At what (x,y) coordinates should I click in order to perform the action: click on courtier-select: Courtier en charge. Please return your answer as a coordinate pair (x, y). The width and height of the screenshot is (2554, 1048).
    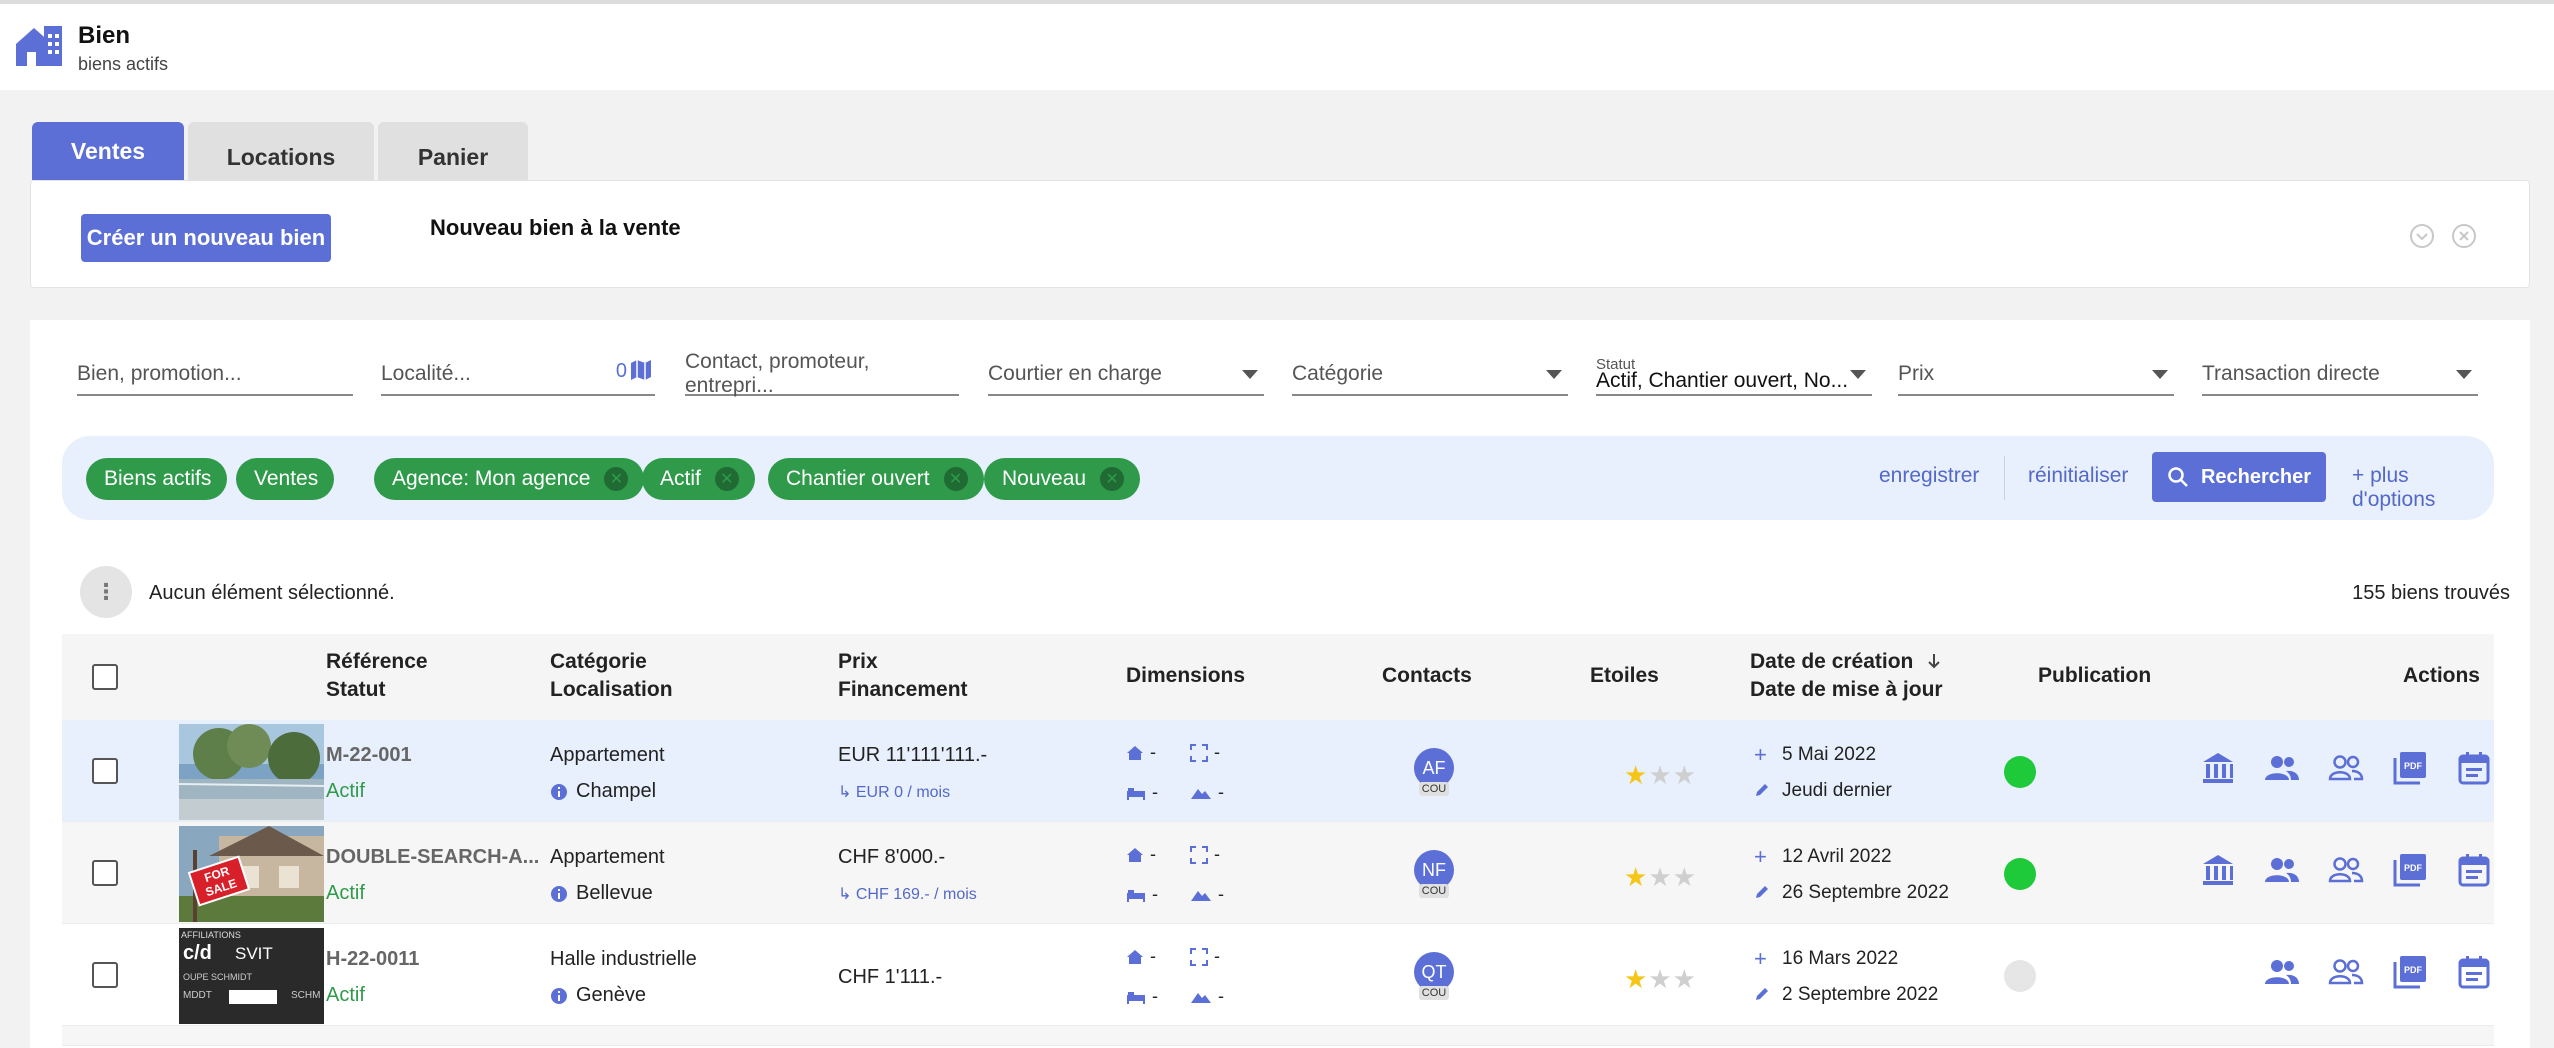
    Looking at the image, I should click on (1126, 375).